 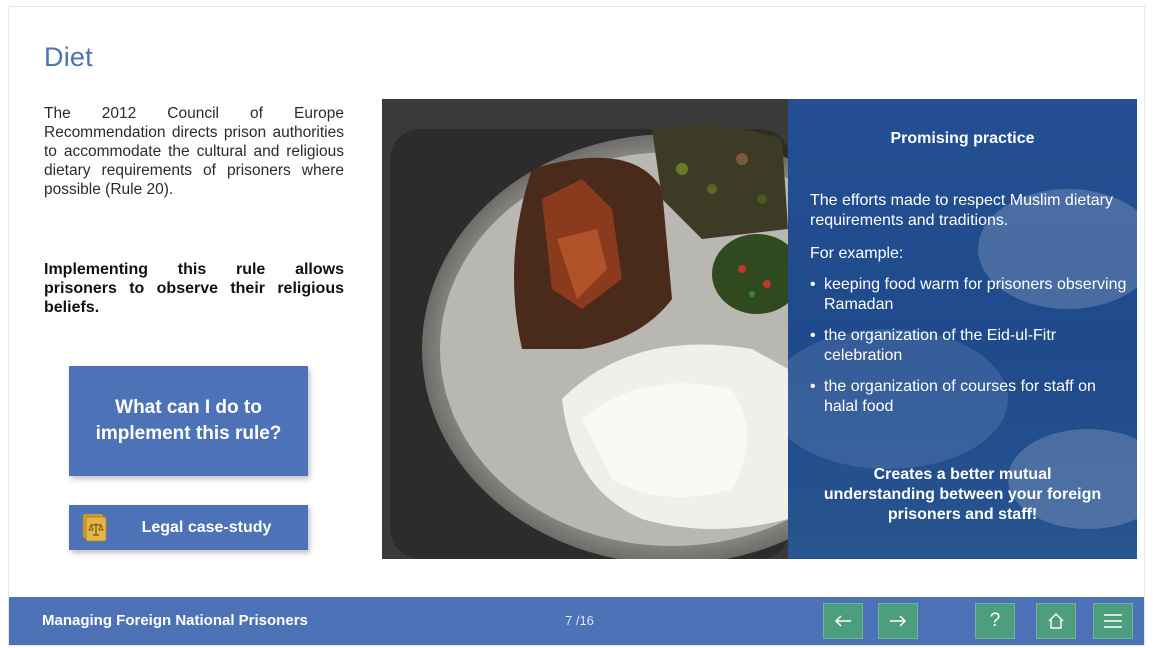 I want to click on home-icon, so click(x=1056, y=621).